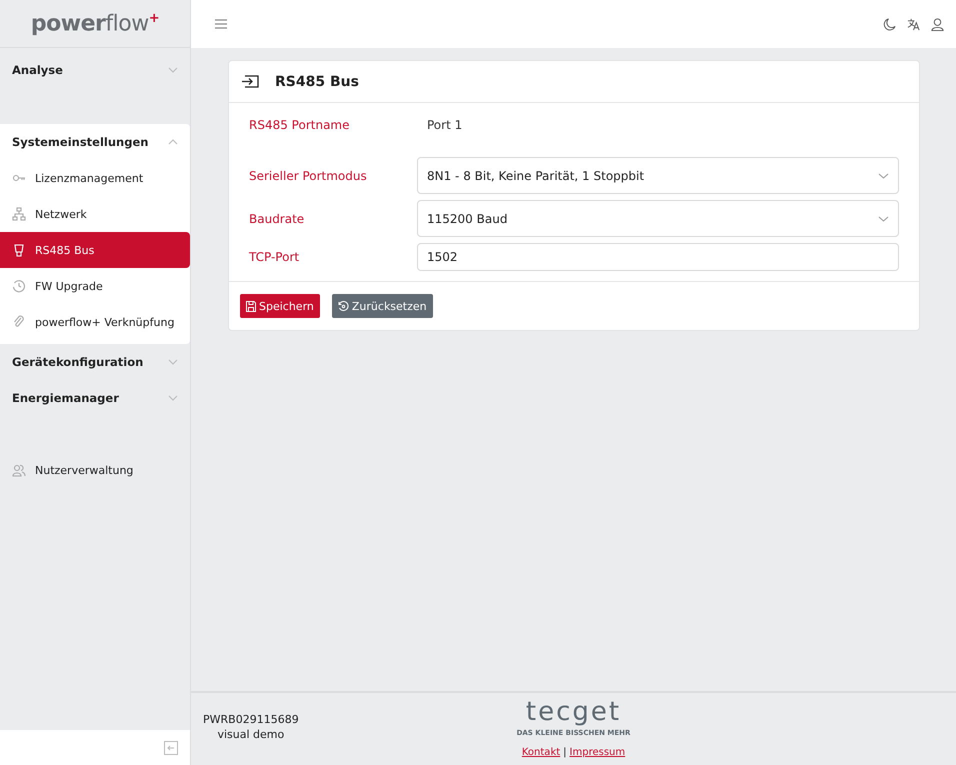  Describe the element at coordinates (317, 82) in the screenshot. I see `card-title: RS485 Bus` at that location.